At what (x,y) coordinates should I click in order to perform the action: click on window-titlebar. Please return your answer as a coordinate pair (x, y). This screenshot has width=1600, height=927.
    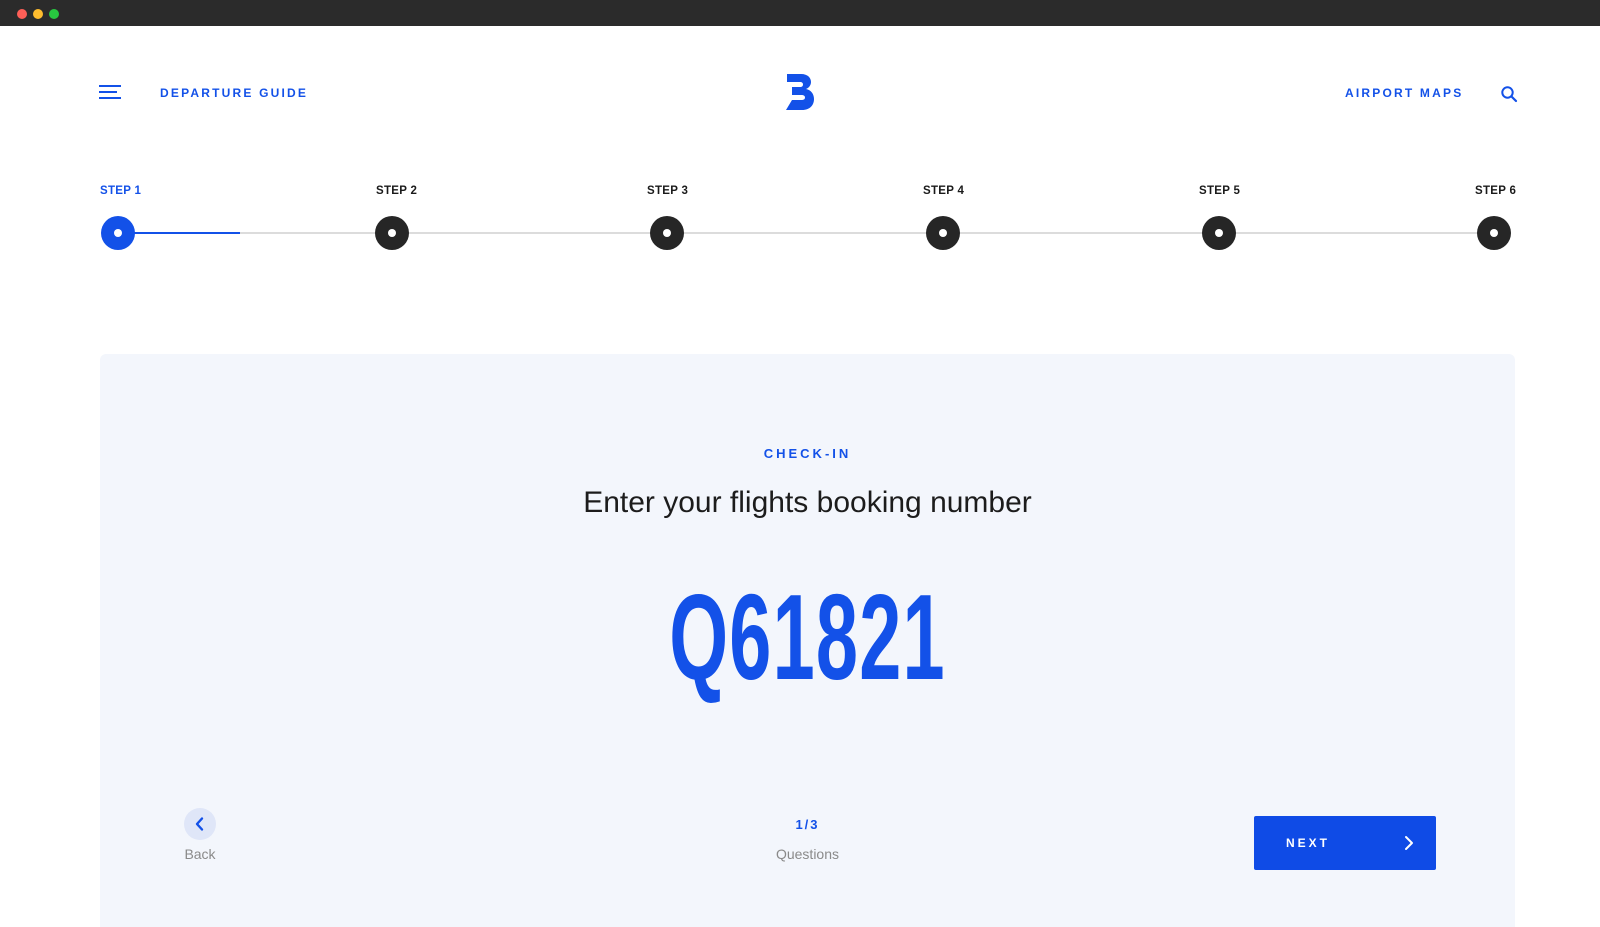
    Looking at the image, I should click on (800, 13).